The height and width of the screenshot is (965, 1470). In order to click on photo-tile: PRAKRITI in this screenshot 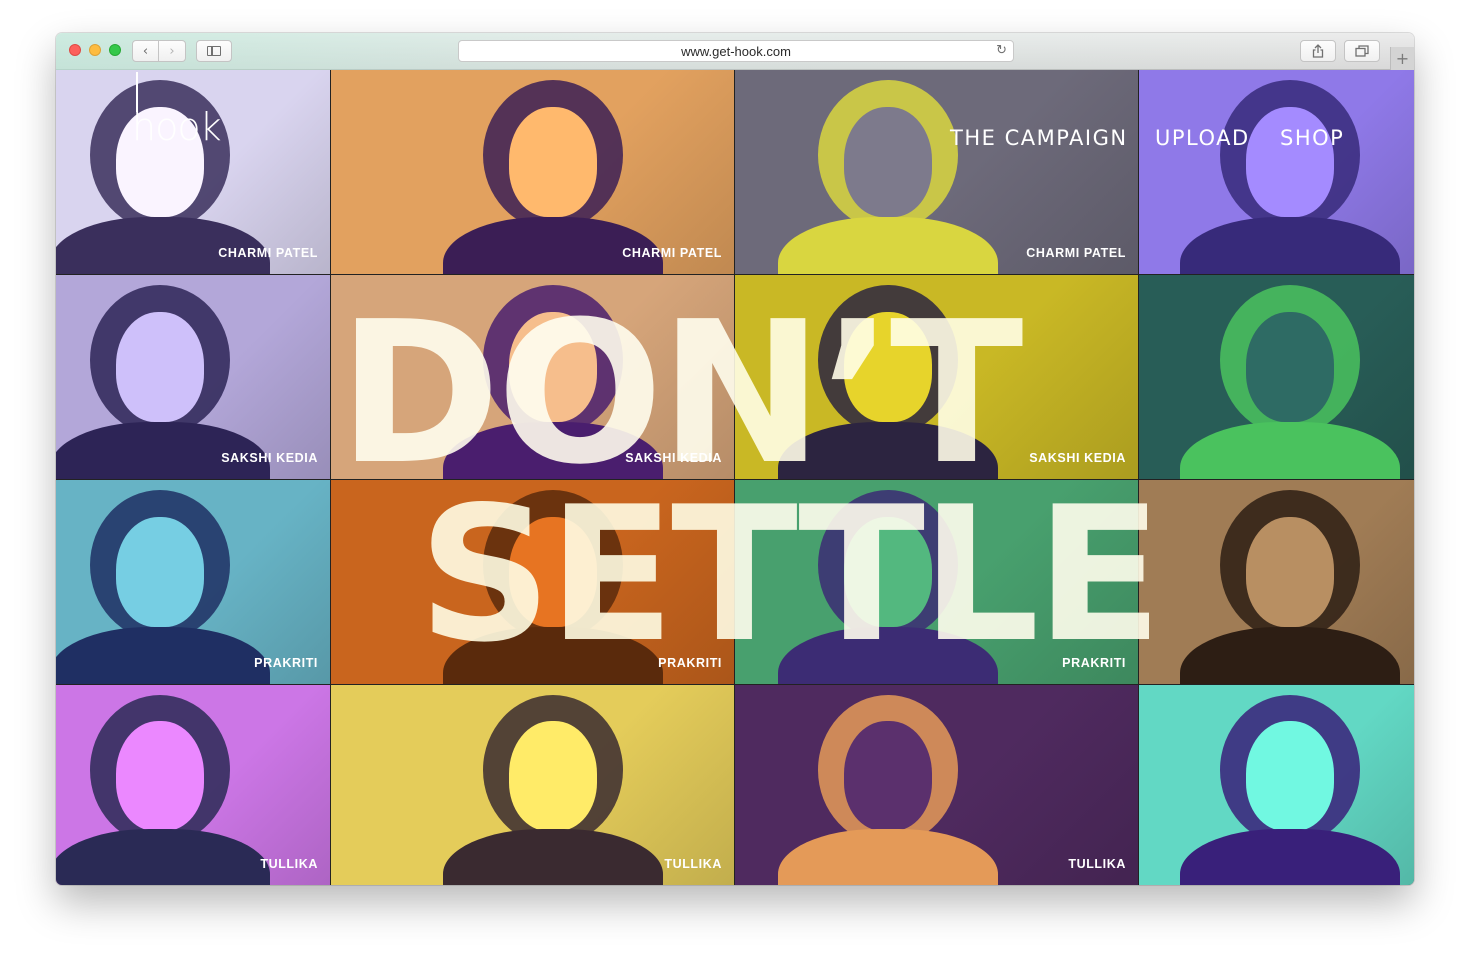, I will do `click(193, 582)`.